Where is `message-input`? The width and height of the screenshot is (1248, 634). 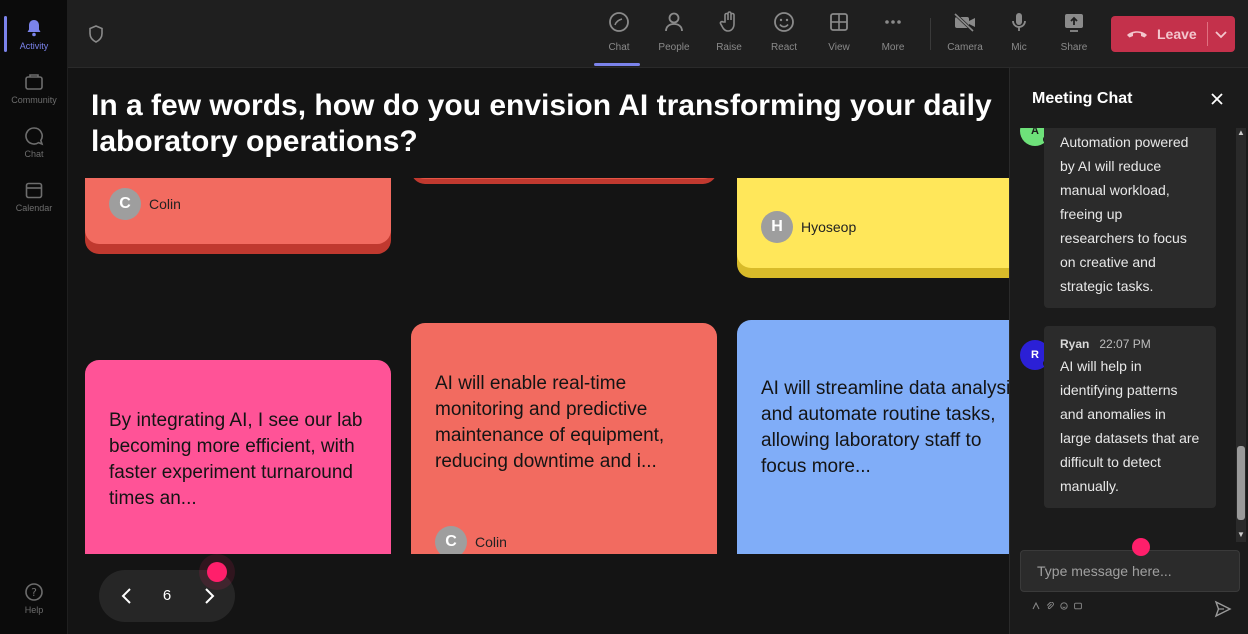
message-input is located at coordinates (1130, 571).